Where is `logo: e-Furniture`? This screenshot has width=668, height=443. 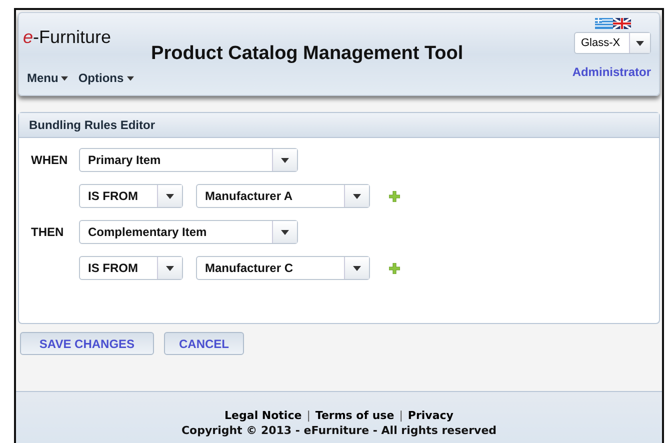
logo: e-Furniture is located at coordinates (67, 37).